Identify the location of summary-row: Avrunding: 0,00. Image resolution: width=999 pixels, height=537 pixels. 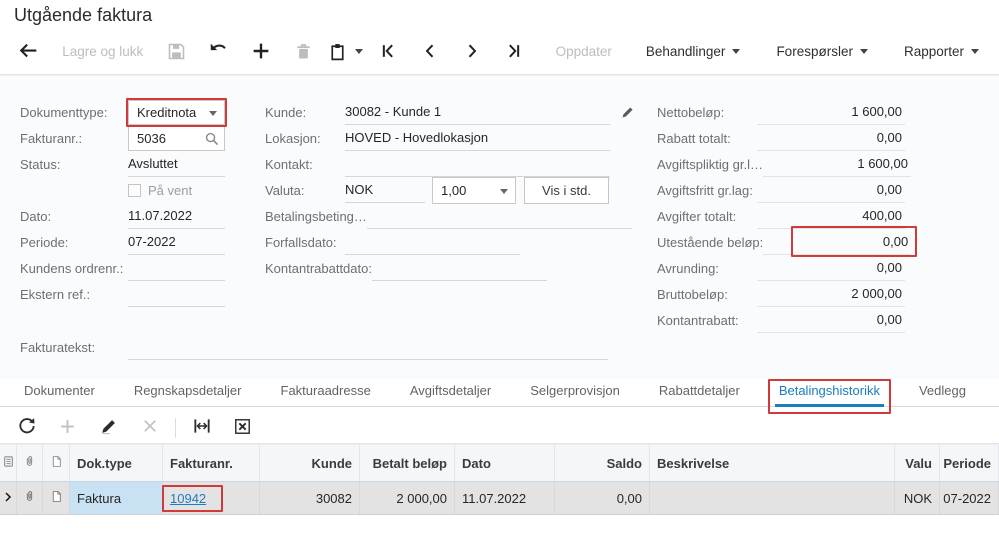
(787, 268).